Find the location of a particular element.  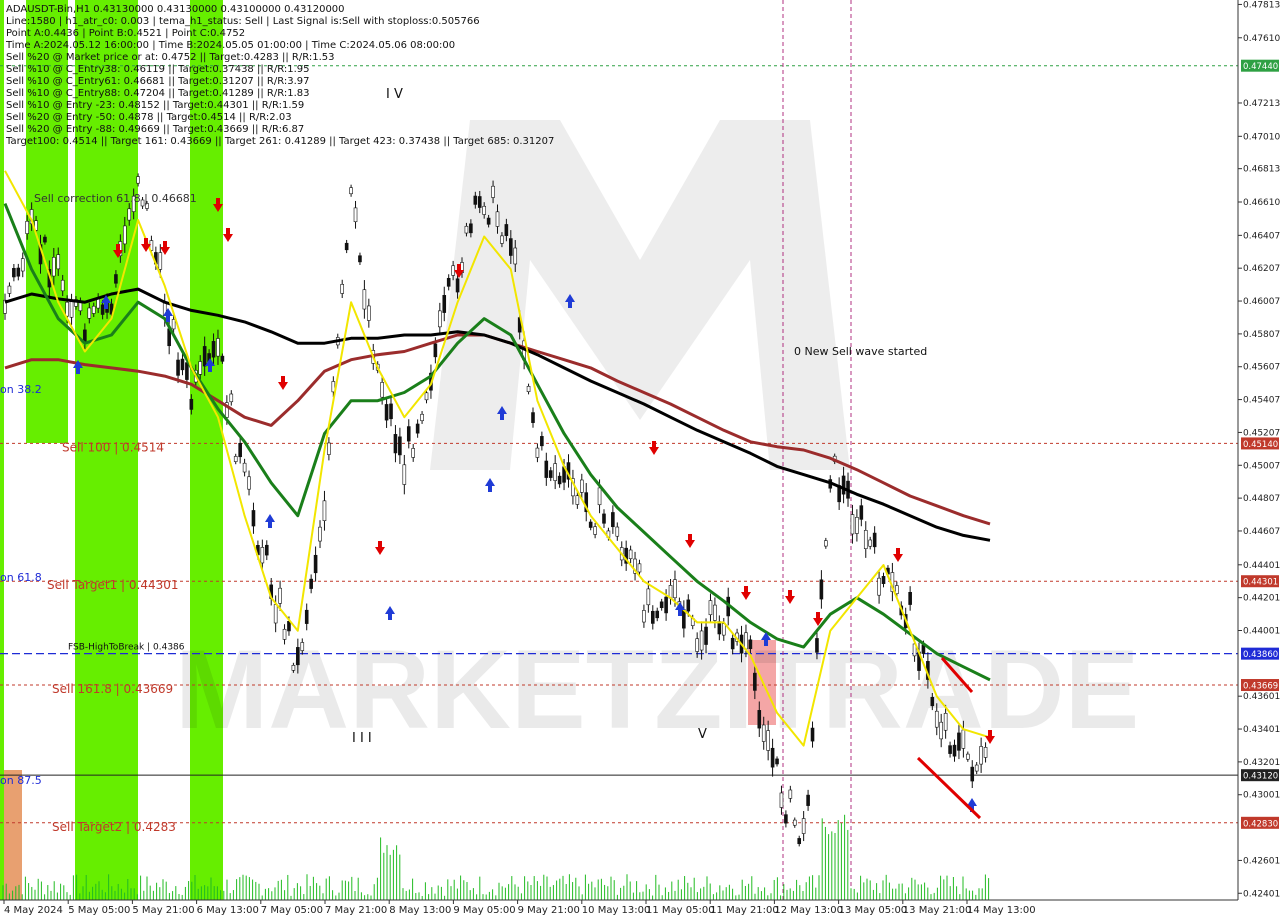

y-tick-label: 0.45807 is located at coordinates (1261, 335).